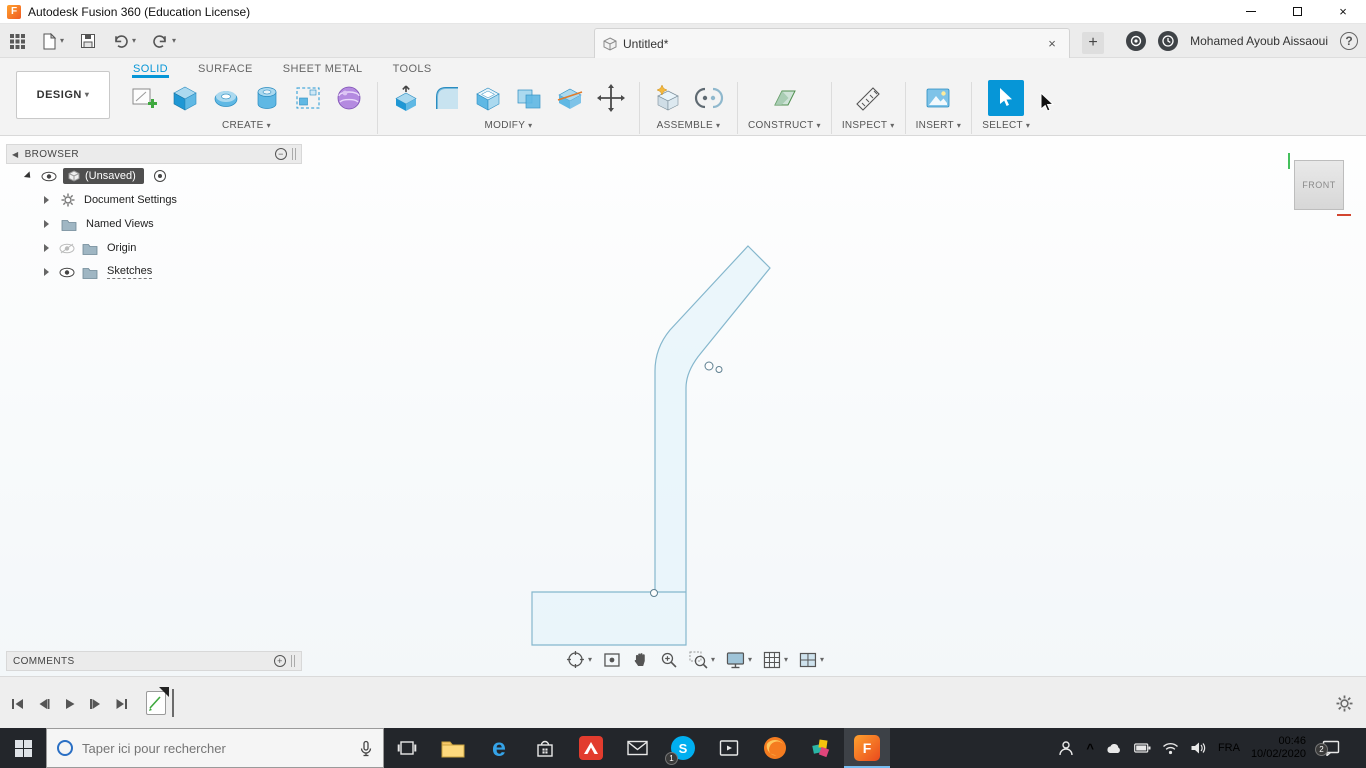 The height and width of the screenshot is (768, 1366). Describe the element at coordinates (88, 41) in the screenshot. I see `save-button` at that location.